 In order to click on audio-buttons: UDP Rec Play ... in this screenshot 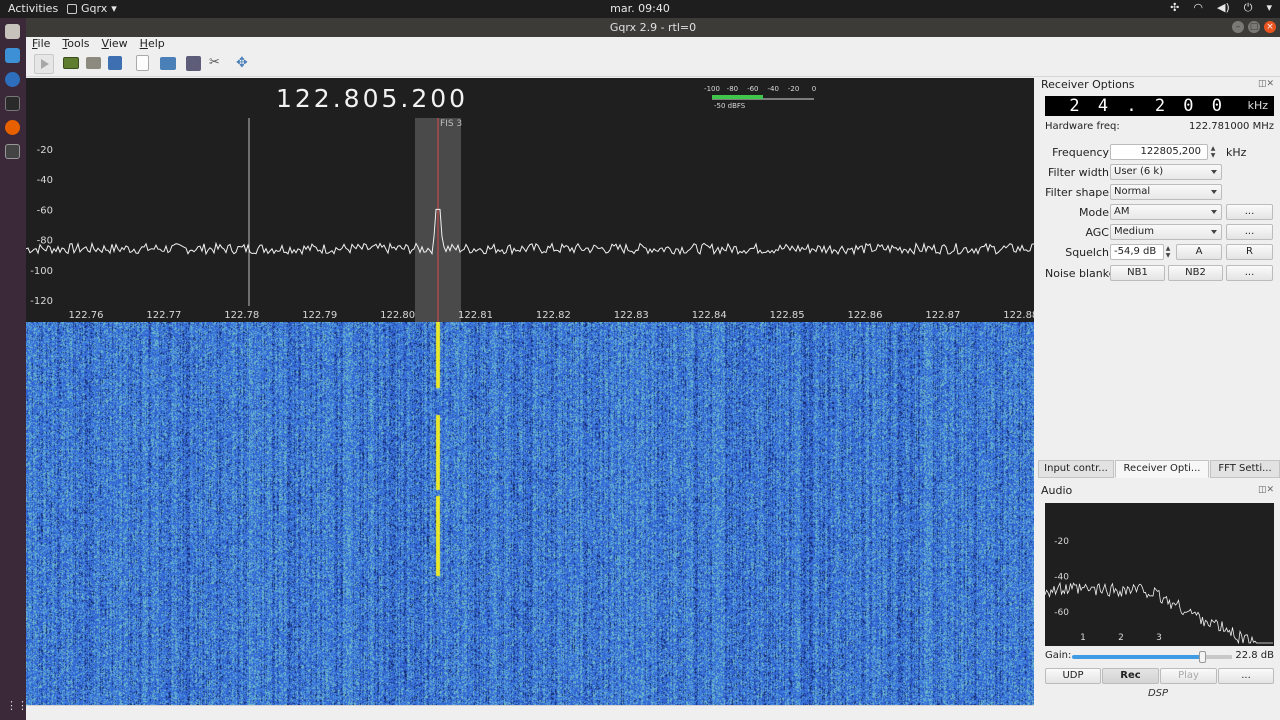, I will do `click(1159, 676)`.